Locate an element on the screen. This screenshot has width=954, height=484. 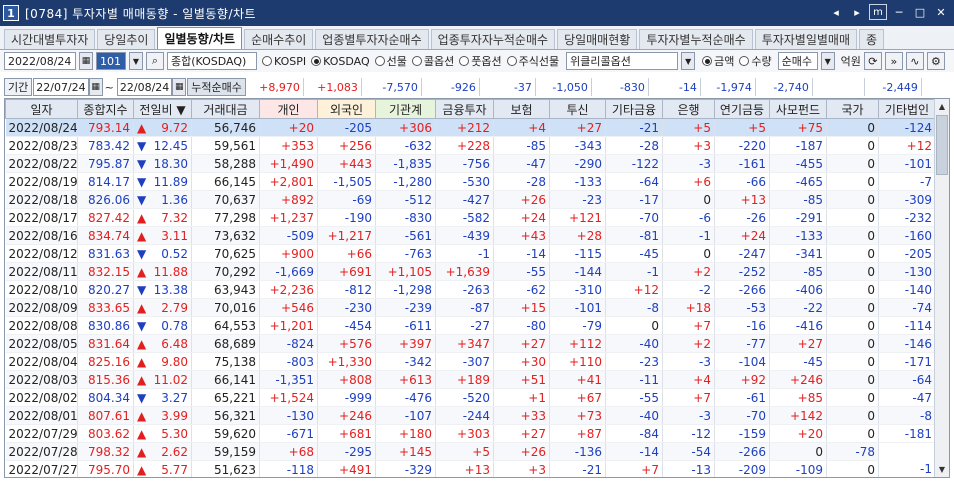
index-cell: 825.16 is located at coordinates (105, 361).